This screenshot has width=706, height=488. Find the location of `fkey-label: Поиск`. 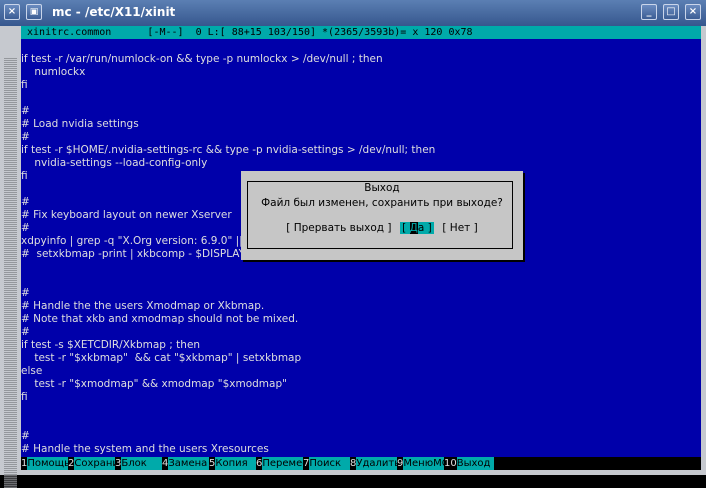

fkey-label: Поиск is located at coordinates (329, 463).